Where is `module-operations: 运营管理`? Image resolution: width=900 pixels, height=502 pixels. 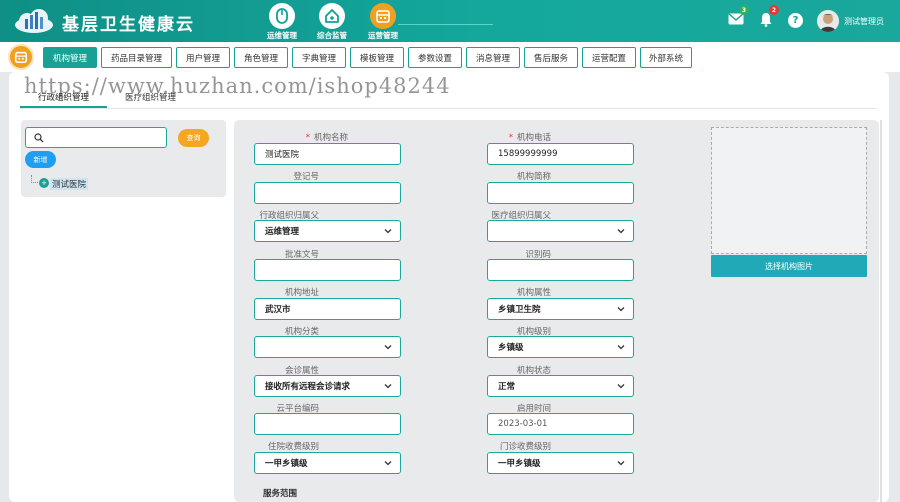
module-operations: 运营管理 is located at coordinates (383, 23).